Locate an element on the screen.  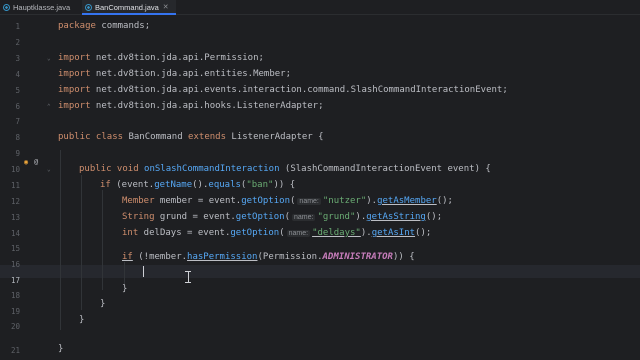
tab-bancommand: BanCommand.java ✕ is located at coordinates (129, 7).